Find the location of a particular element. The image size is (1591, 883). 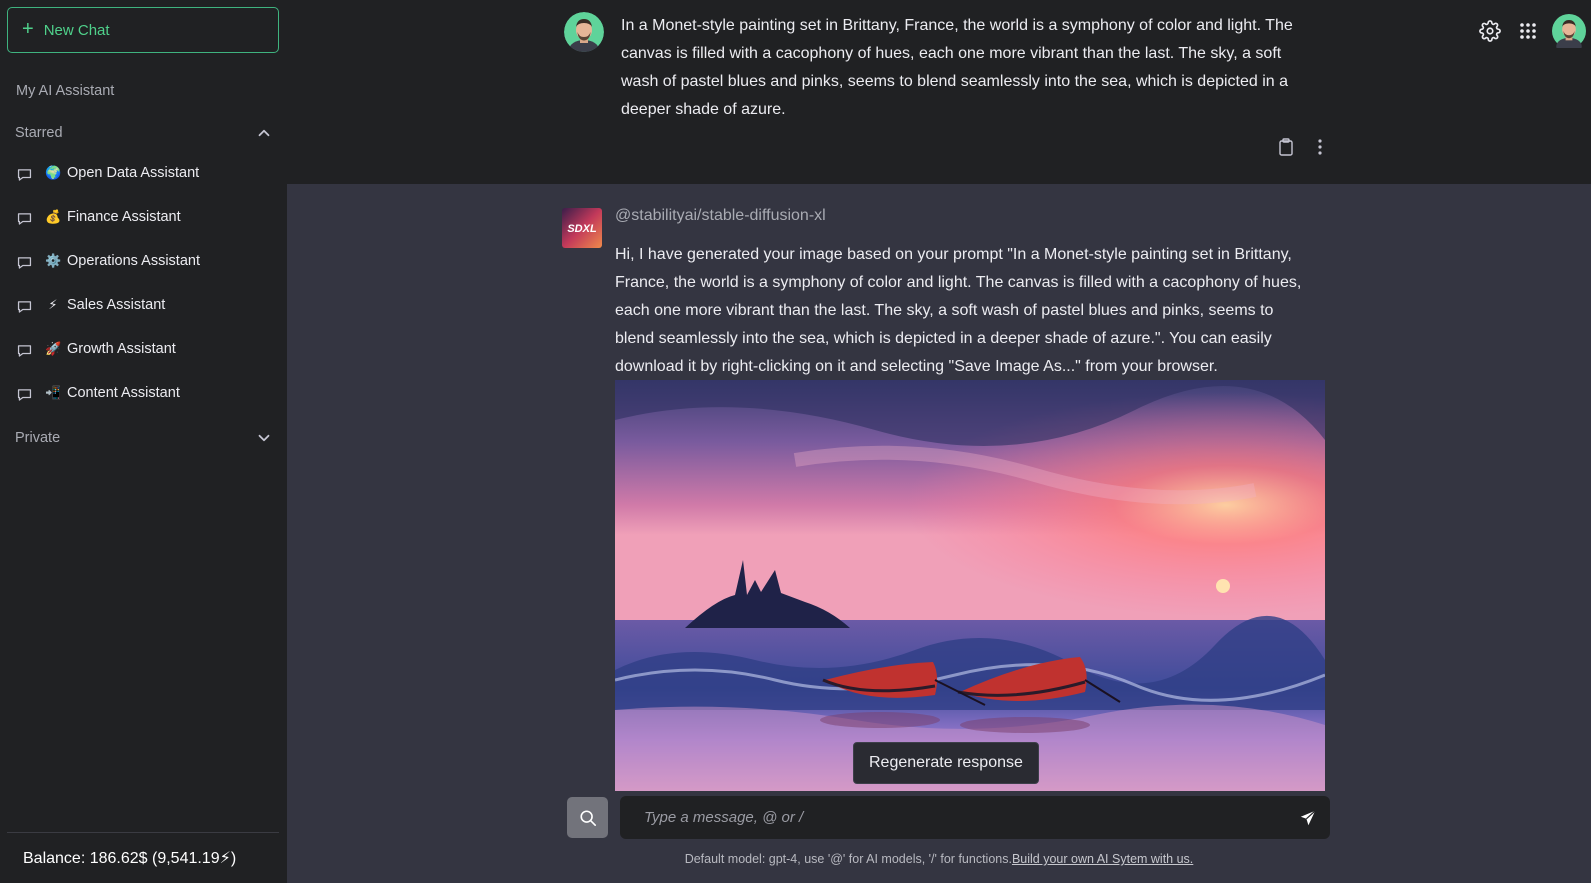

send-button is located at coordinates (1308, 817).